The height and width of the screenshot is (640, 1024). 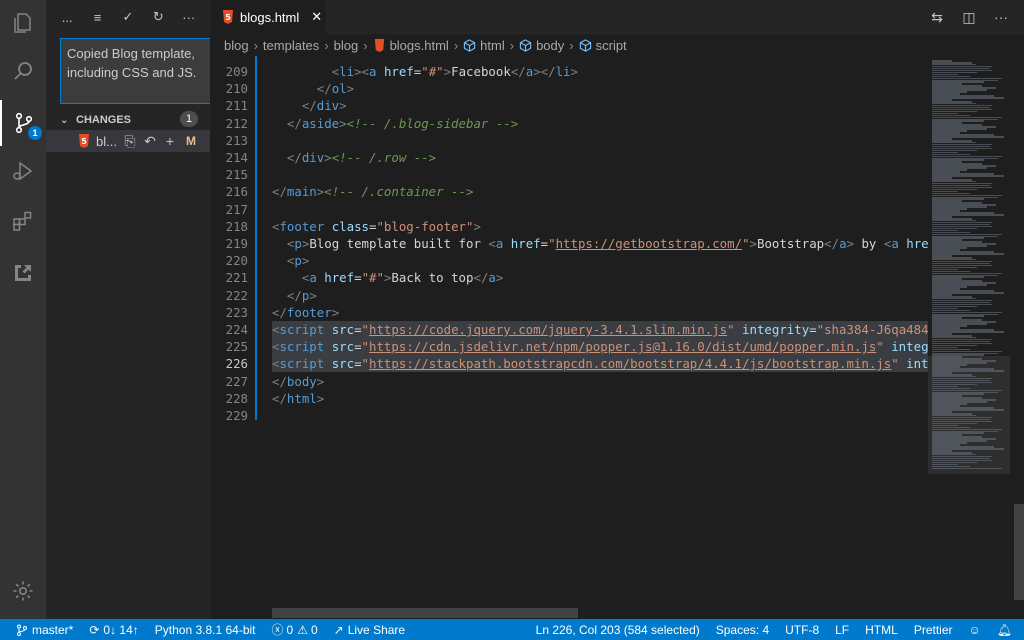 What do you see at coordinates (376, 226) in the screenshot?
I see `code-line-text: <footer class="blog-footer">` at bounding box center [376, 226].